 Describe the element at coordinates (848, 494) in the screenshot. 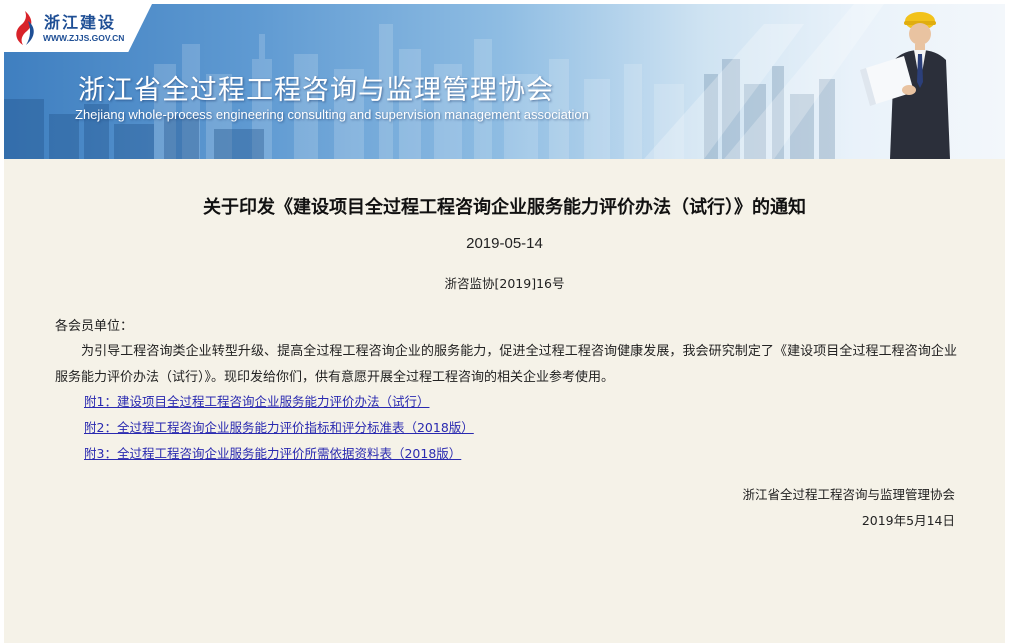

I see `signature-organization: 浙江省全过程工程咨询与监理管理协会` at that location.